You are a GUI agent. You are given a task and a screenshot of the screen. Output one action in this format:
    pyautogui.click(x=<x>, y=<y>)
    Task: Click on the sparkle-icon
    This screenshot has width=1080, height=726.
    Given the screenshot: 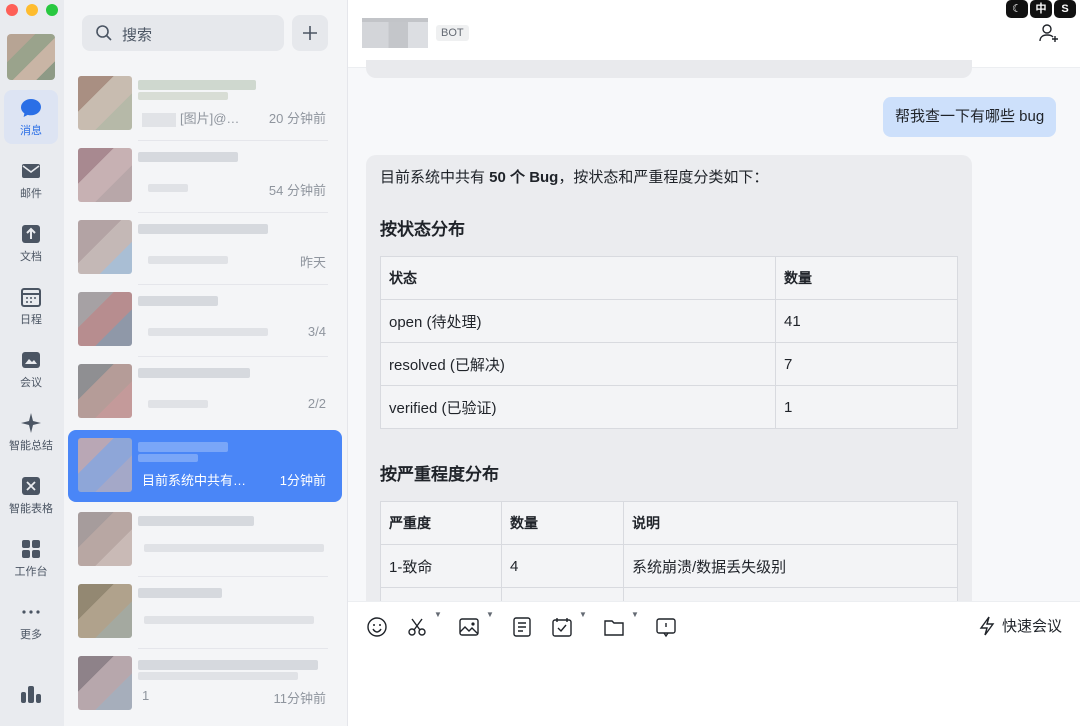 What is the action you would take?
    pyautogui.click(x=31, y=423)
    